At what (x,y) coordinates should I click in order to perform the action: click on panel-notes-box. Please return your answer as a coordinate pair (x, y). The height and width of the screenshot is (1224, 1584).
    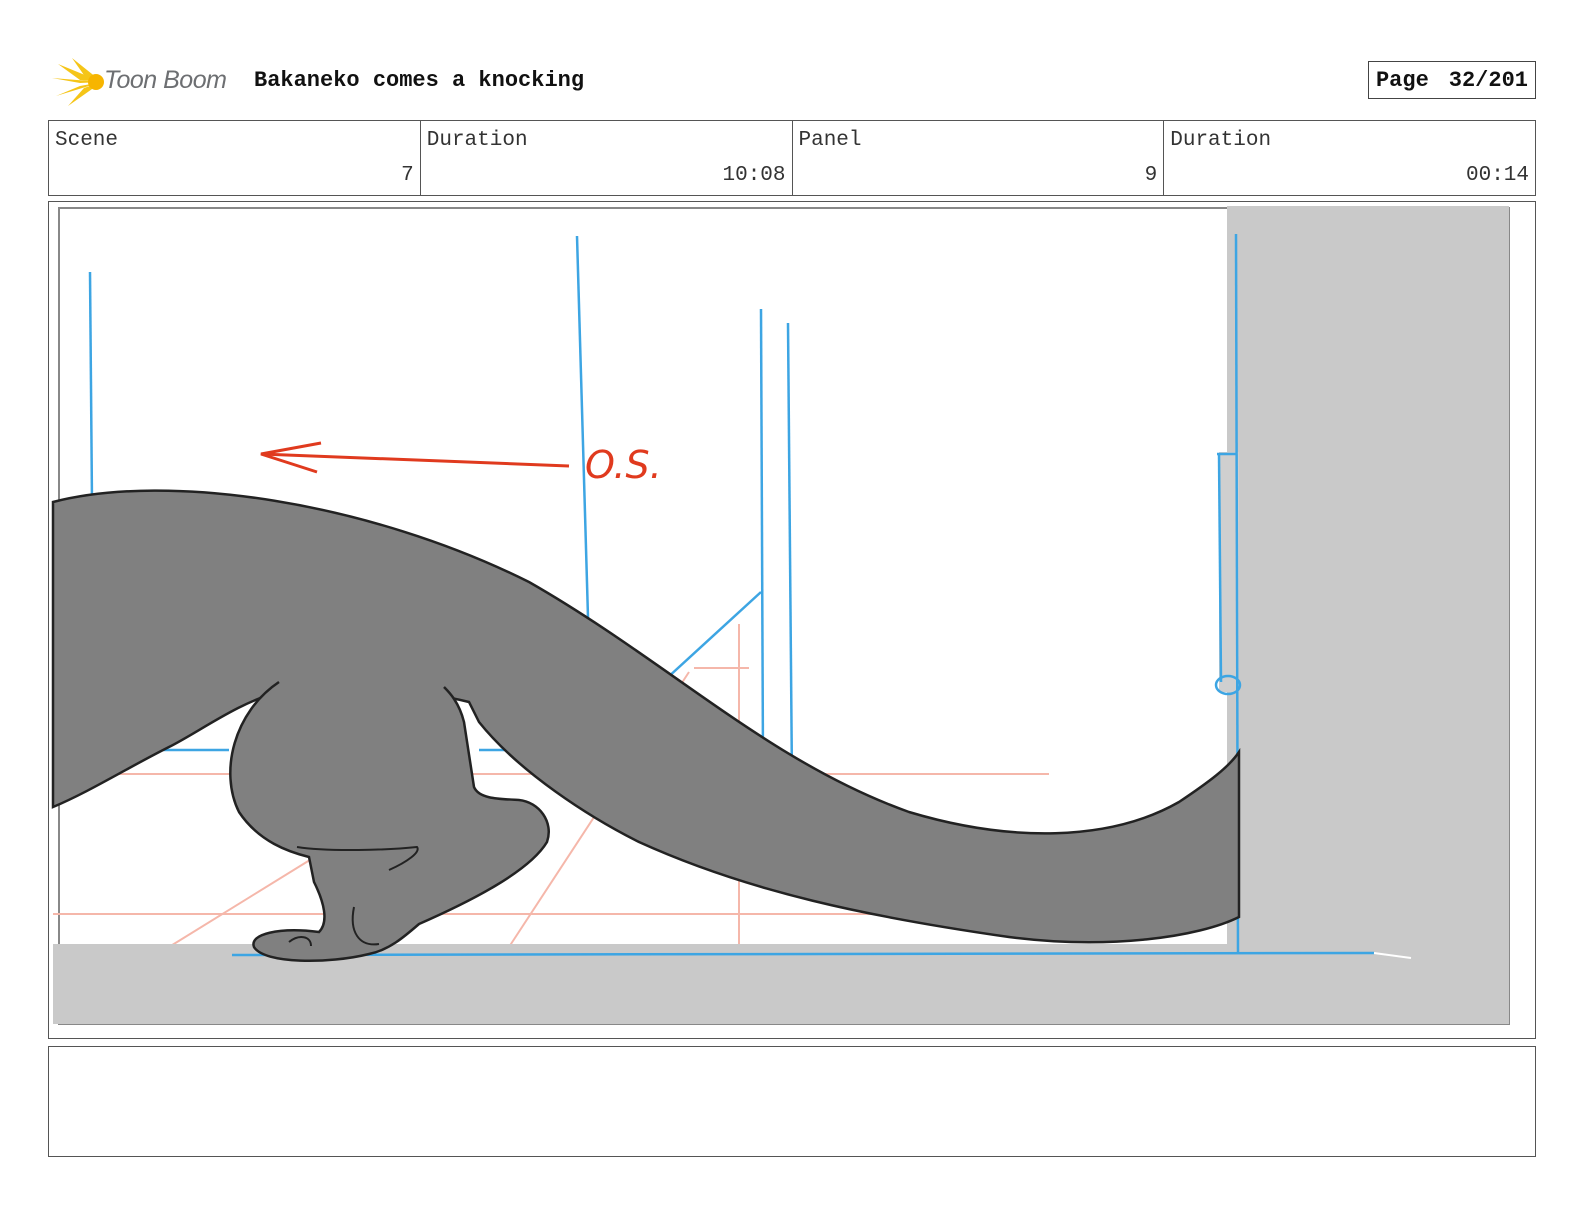
    Looking at the image, I should click on (792, 1101).